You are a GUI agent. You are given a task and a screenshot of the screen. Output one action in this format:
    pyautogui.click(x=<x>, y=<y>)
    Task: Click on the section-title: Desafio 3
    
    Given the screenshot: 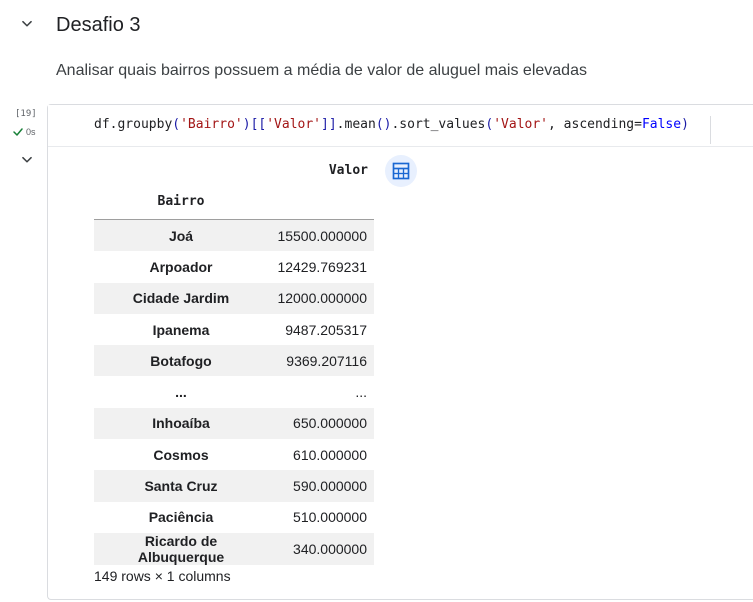 What is the action you would take?
    pyautogui.click(x=98, y=25)
    